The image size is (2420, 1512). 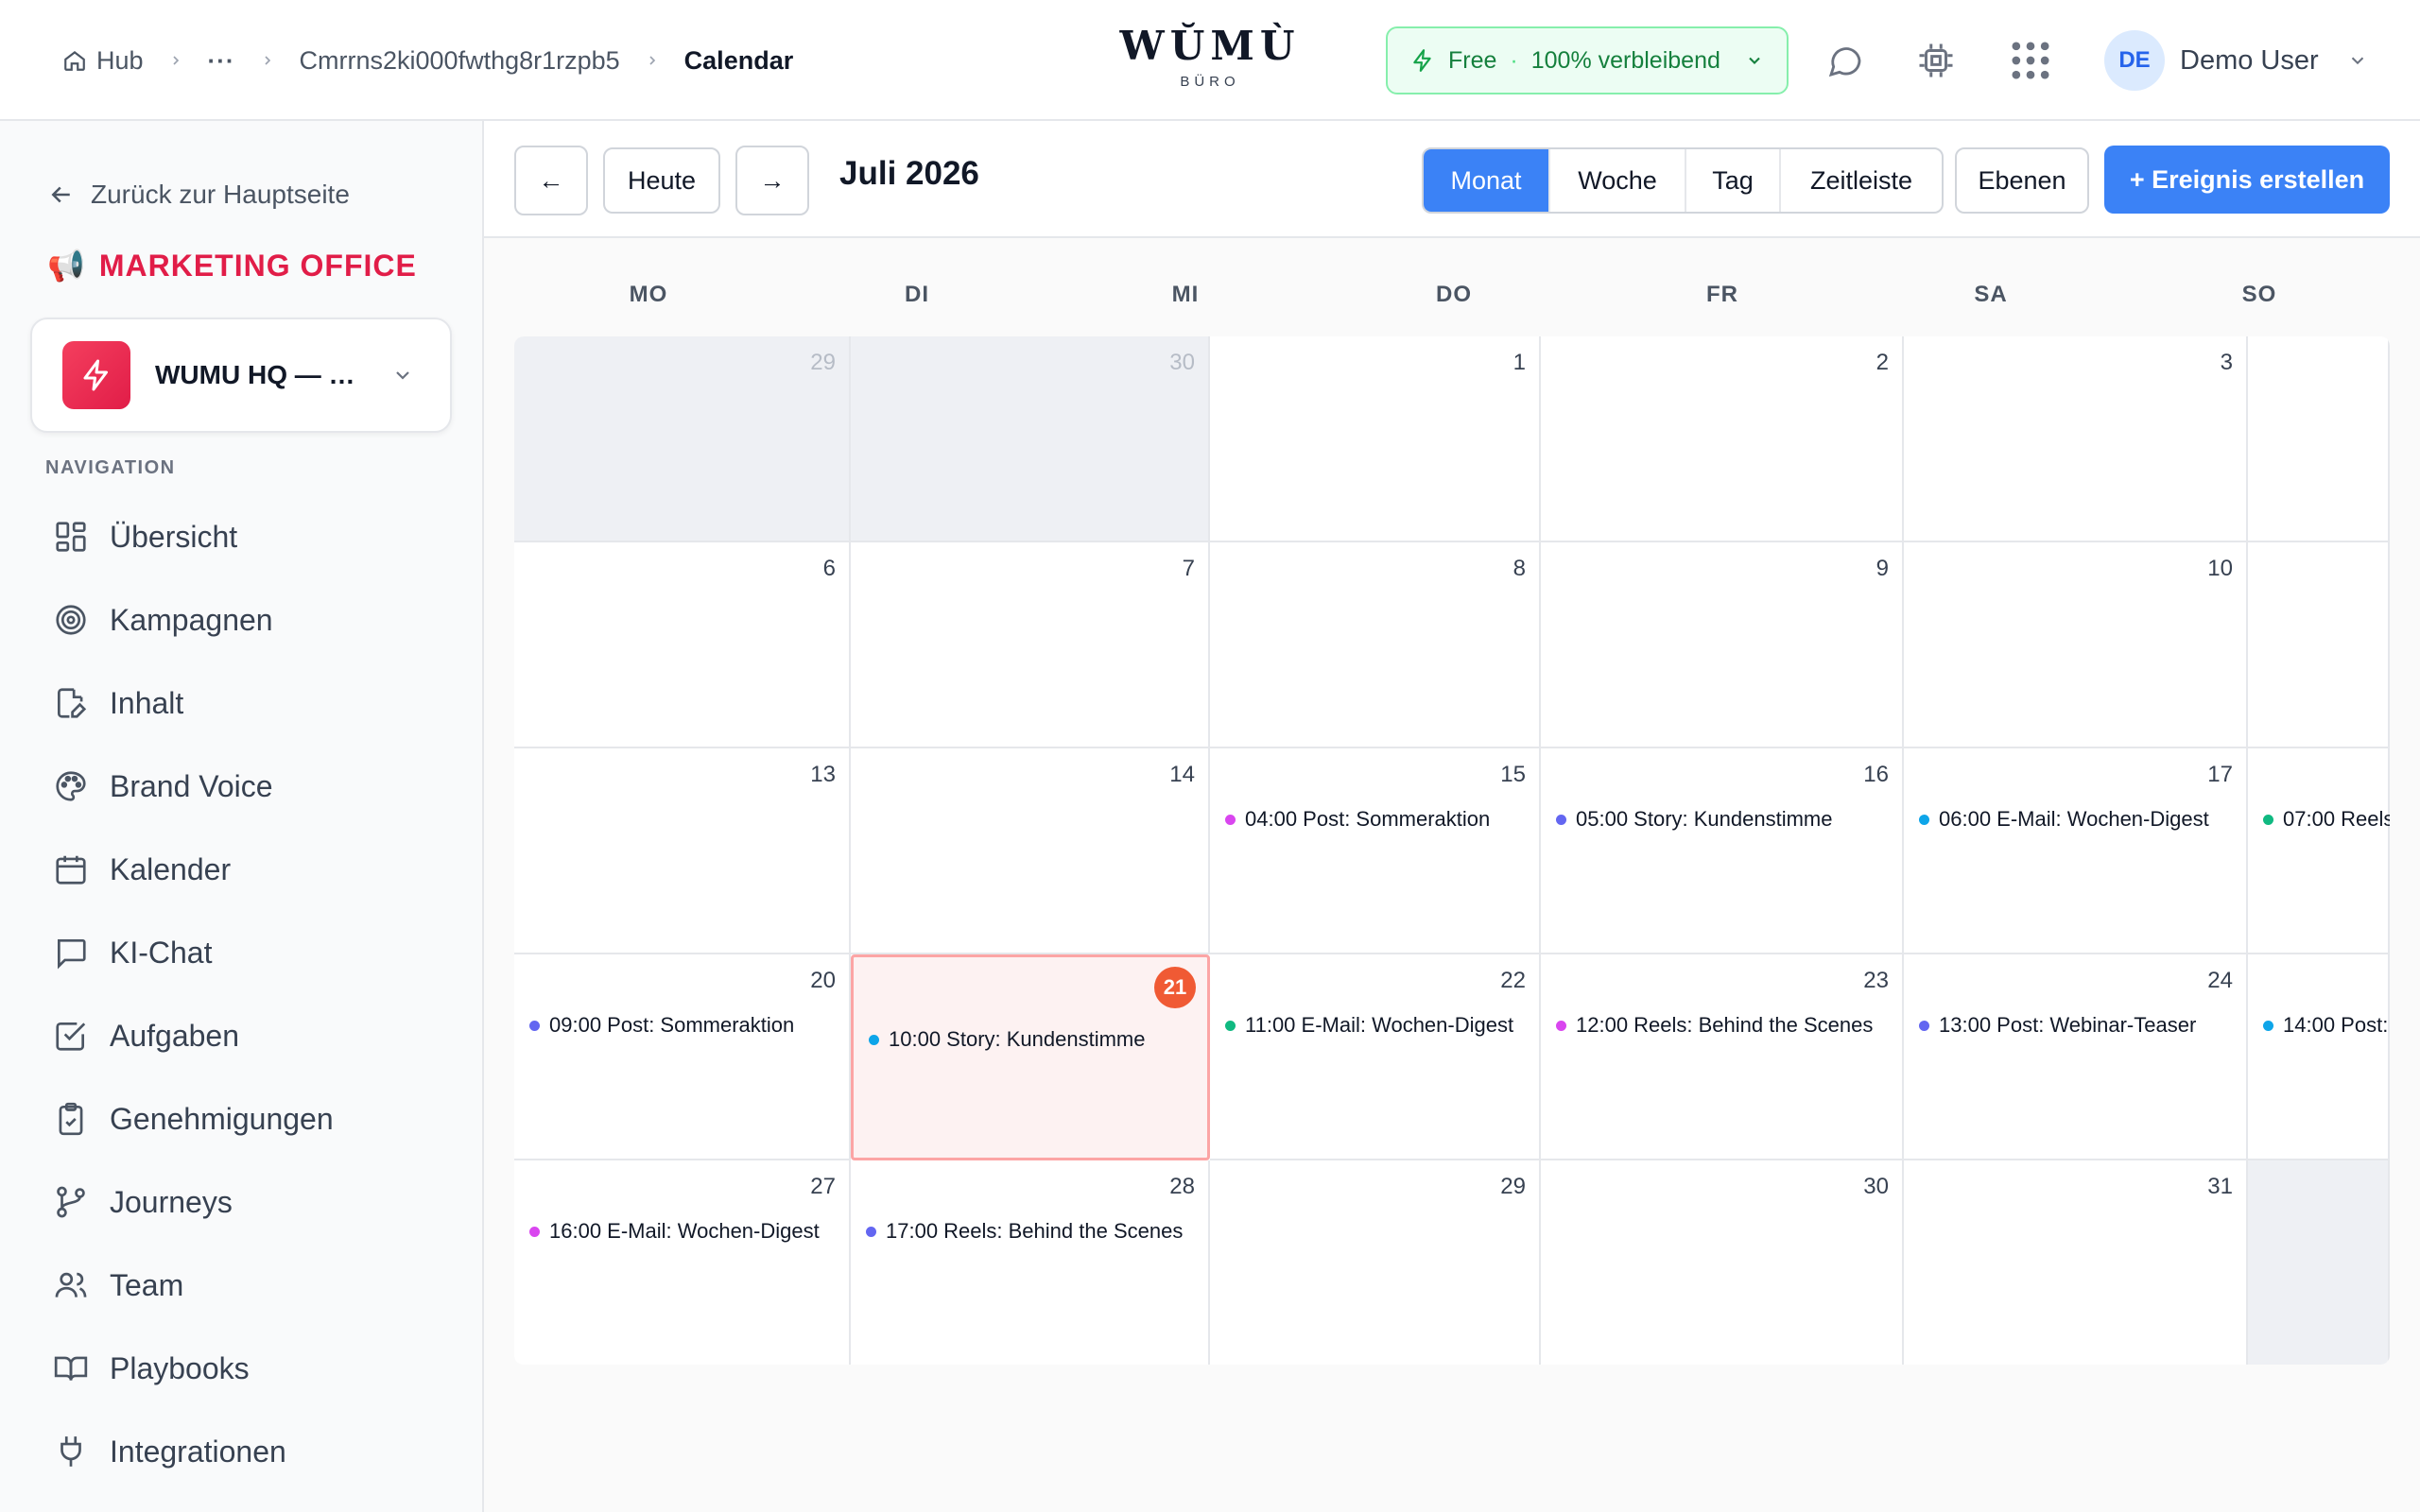 I want to click on calendar-event: 04:00 Post: Sommeraktion, so click(x=1357, y=819).